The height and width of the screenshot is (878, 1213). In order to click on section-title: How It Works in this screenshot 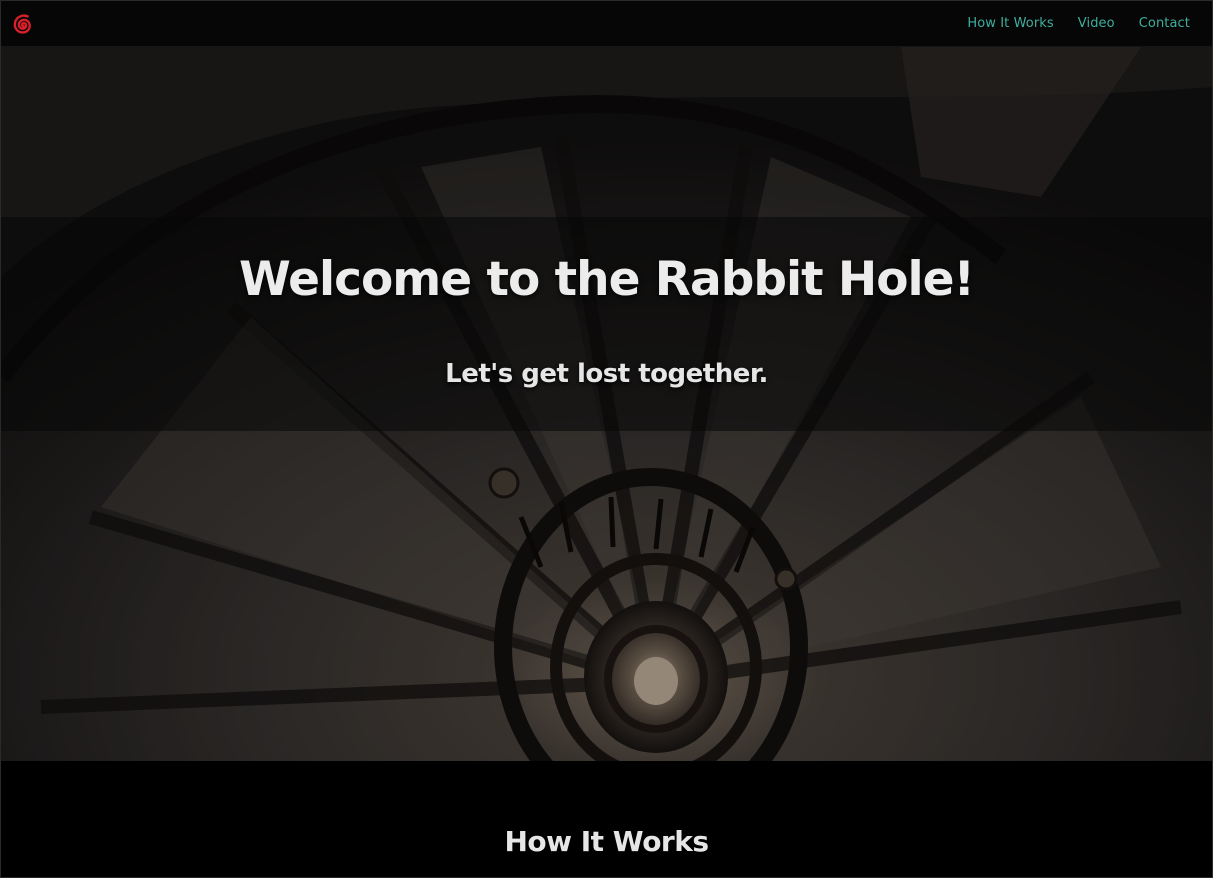, I will do `click(606, 841)`.